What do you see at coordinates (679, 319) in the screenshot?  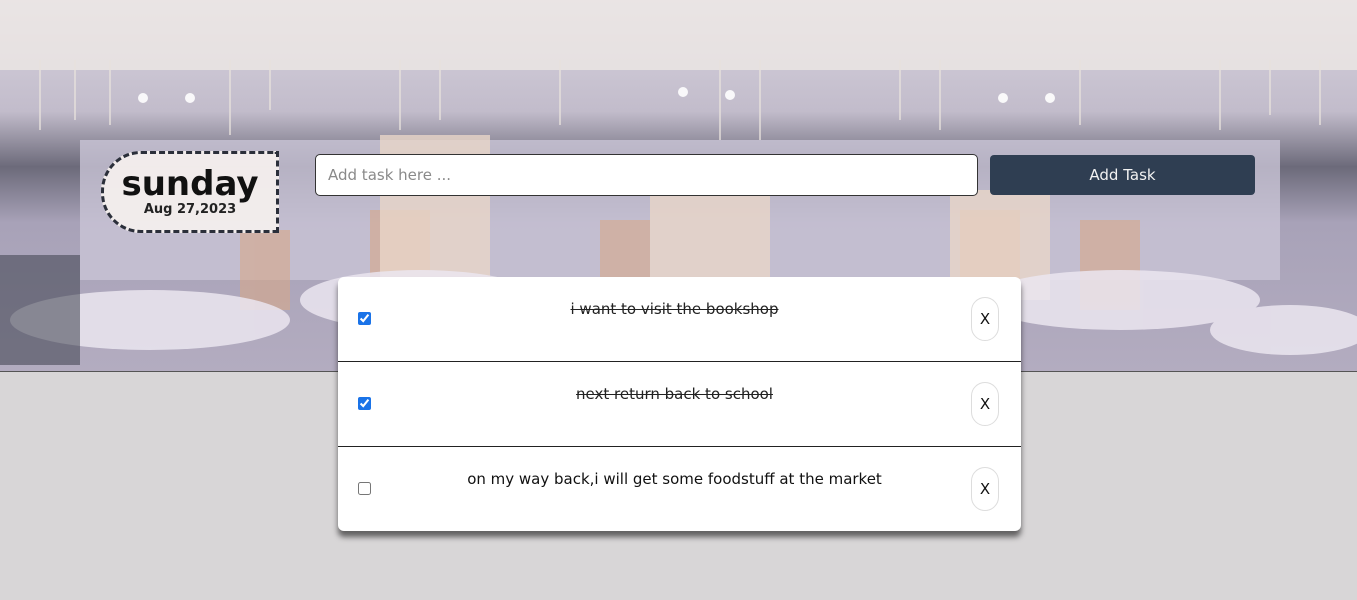 I see `task-item: i want to visit the bookshop X` at bounding box center [679, 319].